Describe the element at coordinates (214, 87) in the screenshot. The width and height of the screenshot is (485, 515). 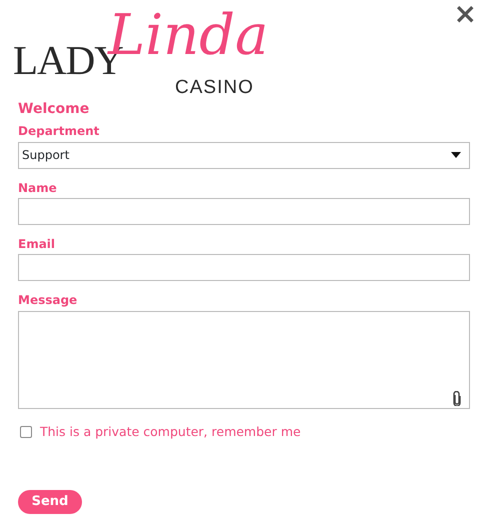
I see `logo-subtitle: CASINO` at that location.